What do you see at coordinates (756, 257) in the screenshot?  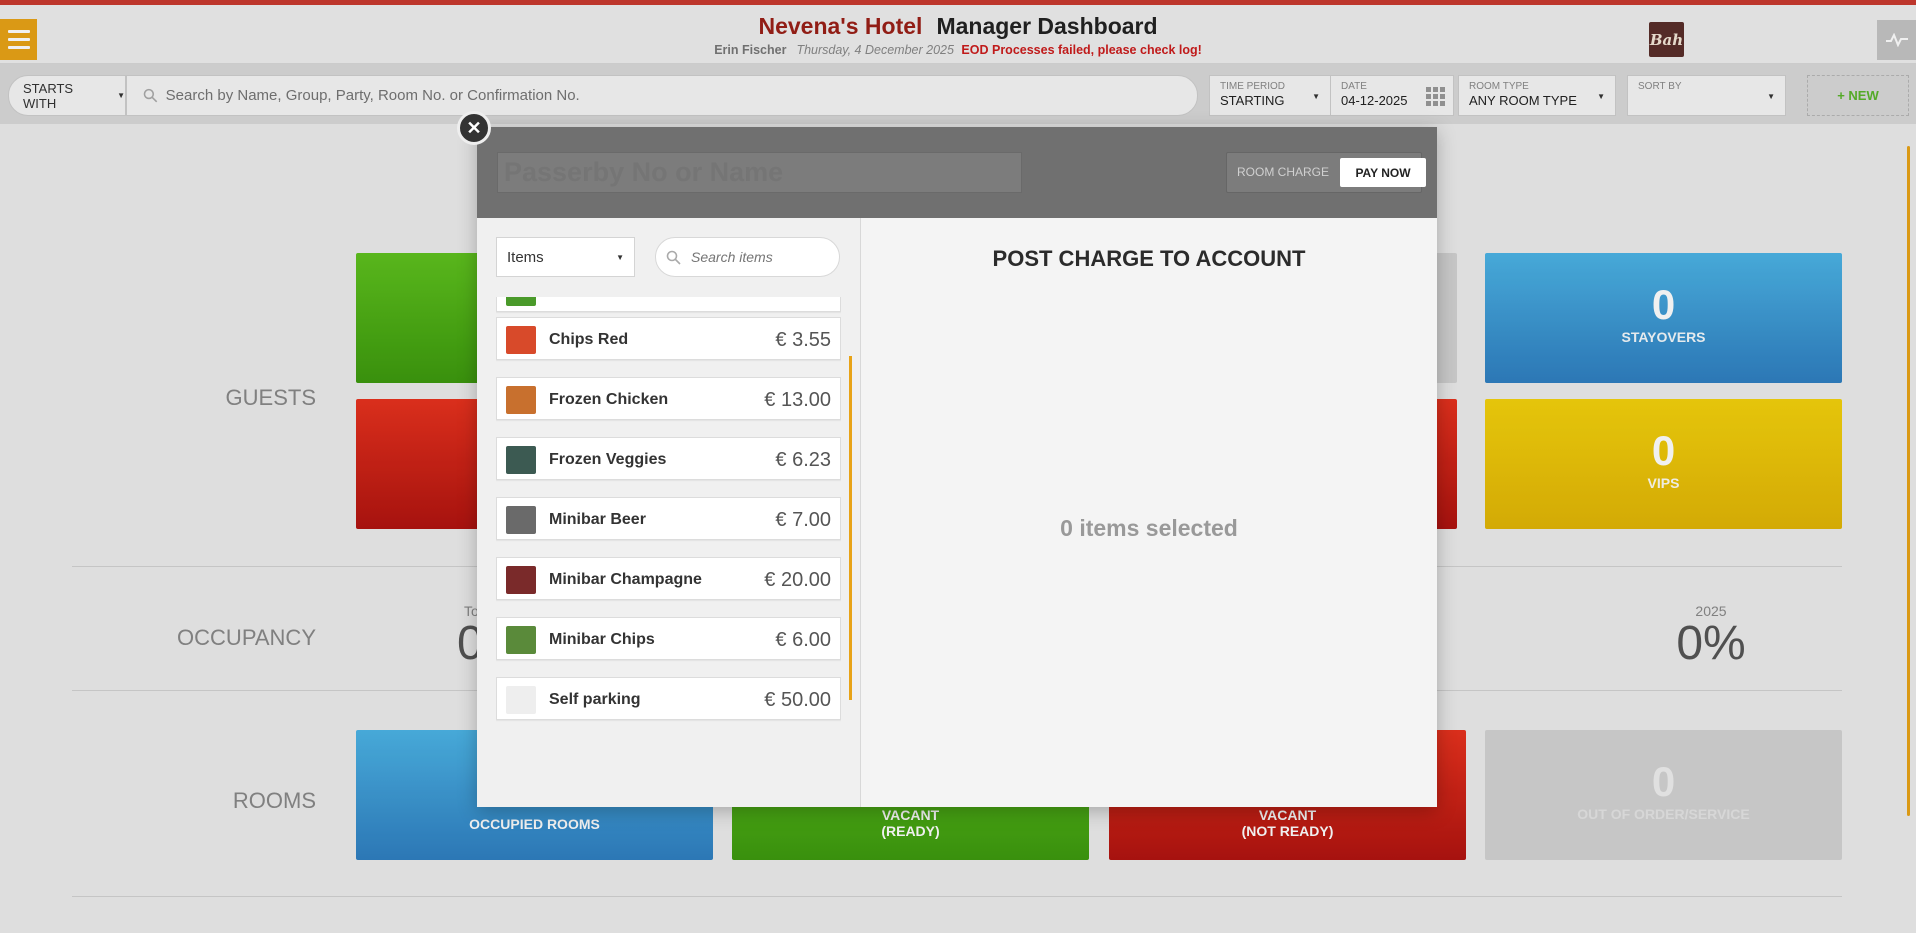 I see `items-search-input` at bounding box center [756, 257].